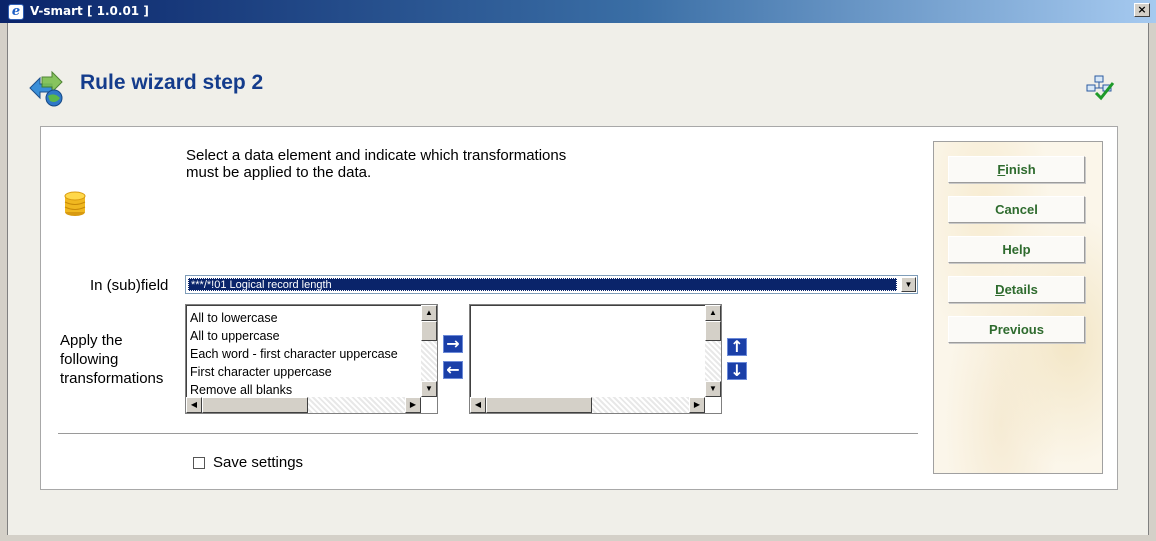  I want to click on window-frame-bottom, so click(578, 538).